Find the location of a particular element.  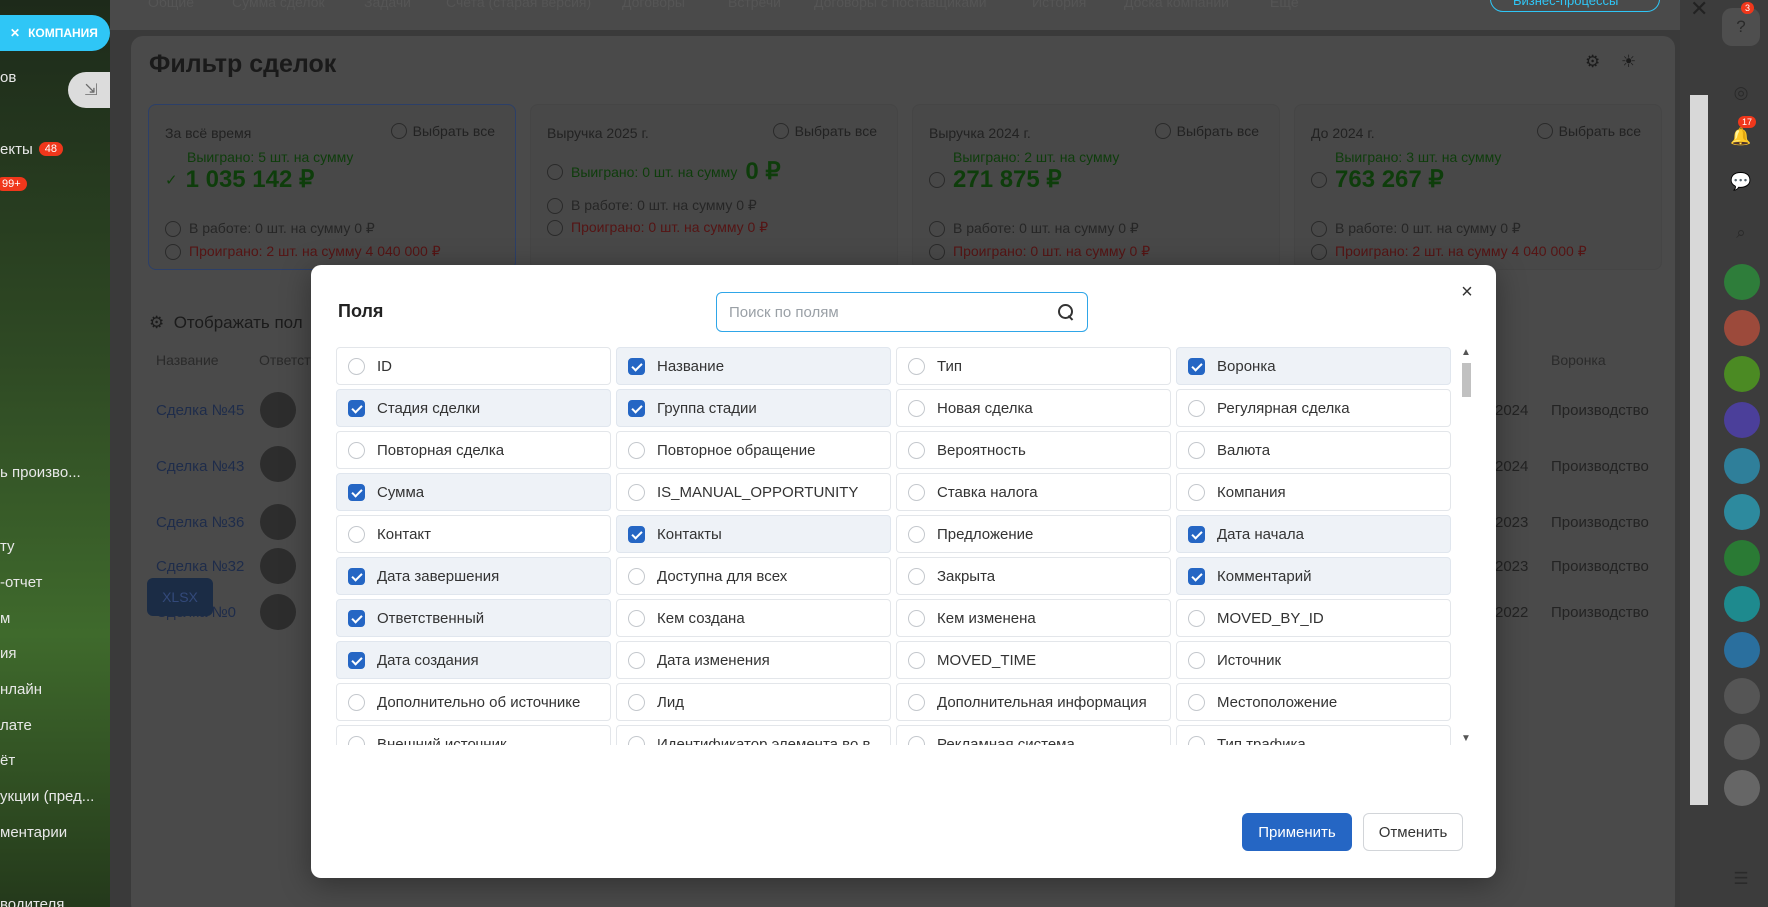

tab: Доска компании is located at coordinates (1176, 5).